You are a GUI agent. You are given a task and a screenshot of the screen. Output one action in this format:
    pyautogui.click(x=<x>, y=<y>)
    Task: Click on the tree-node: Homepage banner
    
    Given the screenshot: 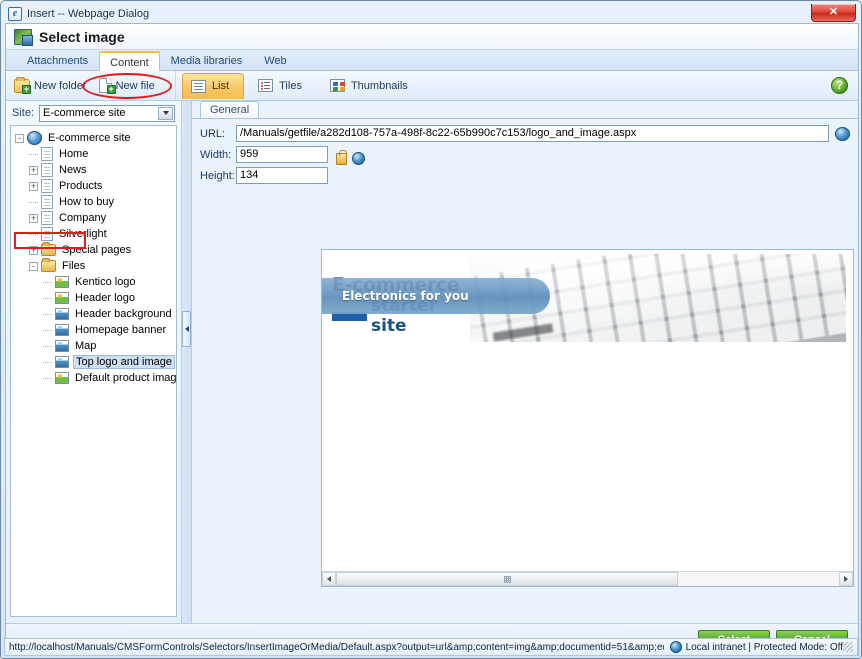 What is the action you would take?
    pyautogui.click(x=93, y=330)
    